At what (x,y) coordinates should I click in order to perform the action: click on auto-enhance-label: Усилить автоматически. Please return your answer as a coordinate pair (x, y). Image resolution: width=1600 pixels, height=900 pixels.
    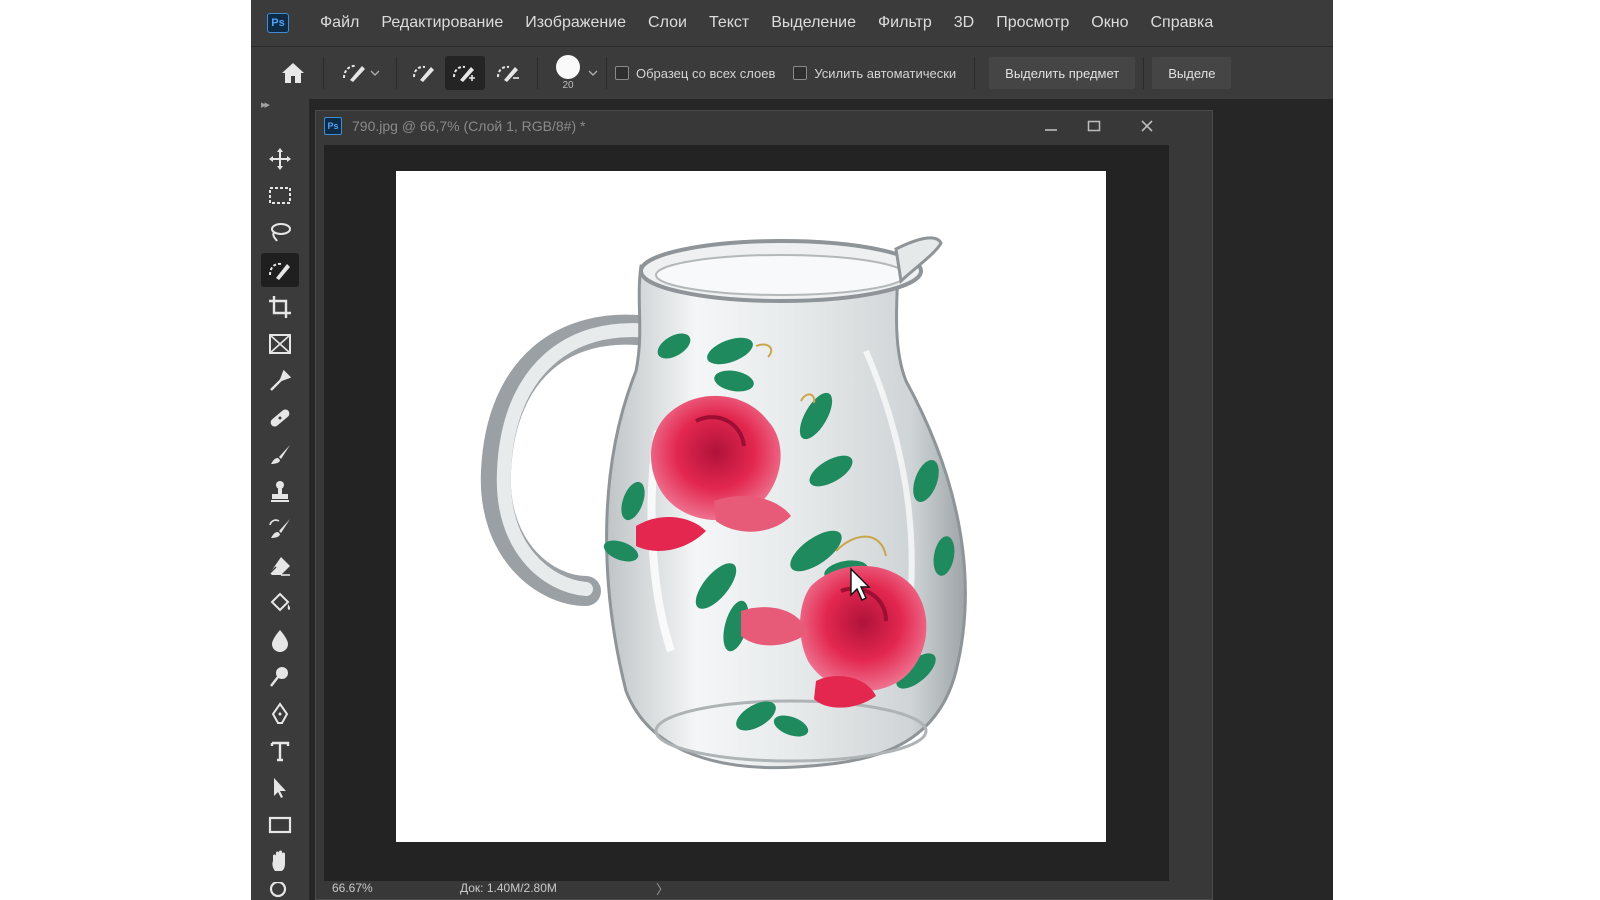
    Looking at the image, I should click on (885, 73).